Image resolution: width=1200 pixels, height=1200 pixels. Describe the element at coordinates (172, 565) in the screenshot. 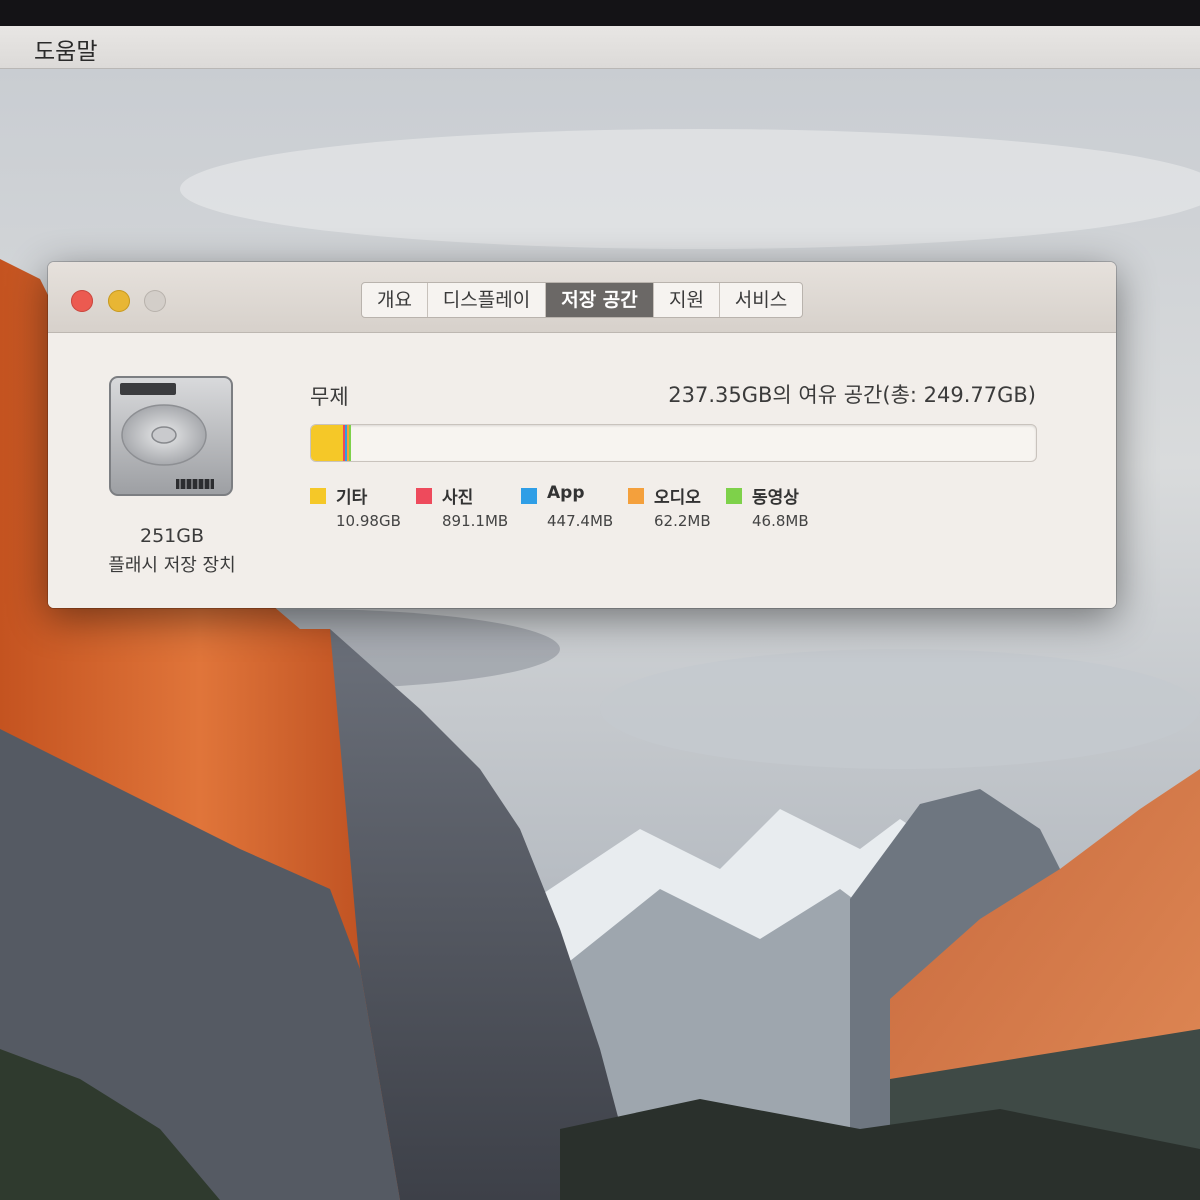

I see `drive-type: 플래시 저장 장치` at that location.